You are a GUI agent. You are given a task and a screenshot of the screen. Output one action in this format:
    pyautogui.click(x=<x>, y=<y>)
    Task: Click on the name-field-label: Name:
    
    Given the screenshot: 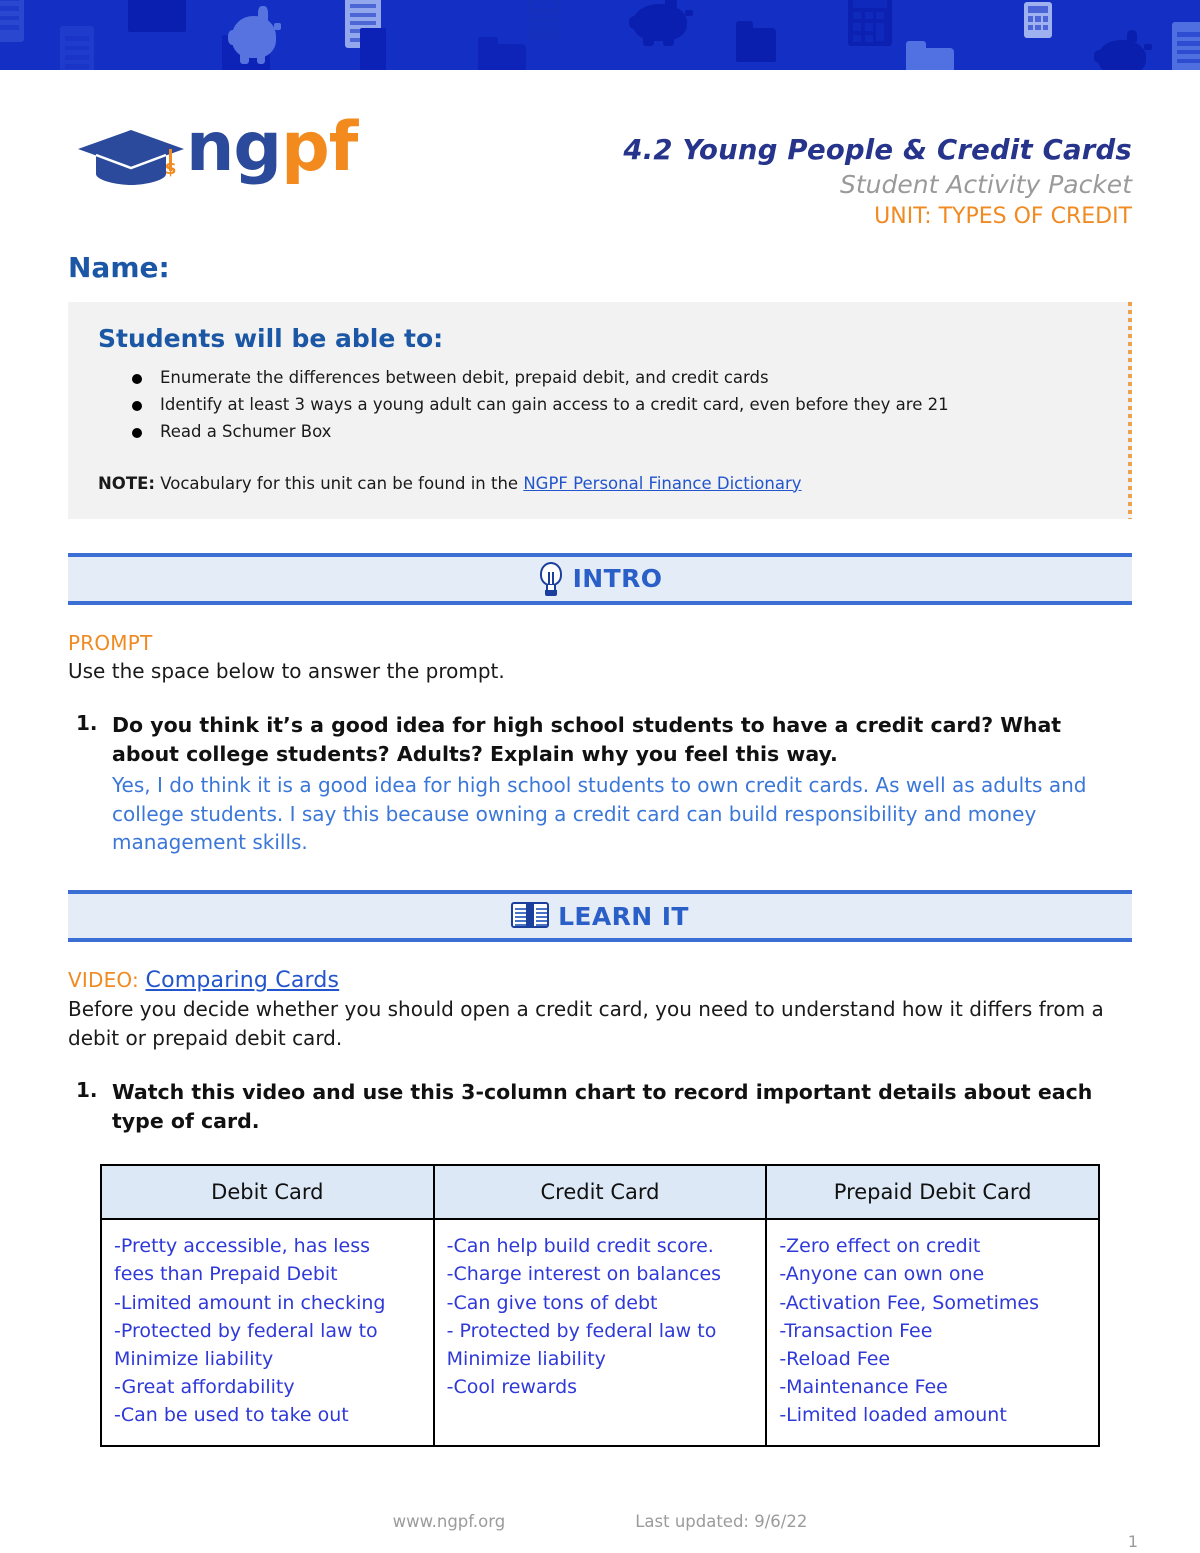 What is the action you would take?
    pyautogui.click(x=600, y=267)
    